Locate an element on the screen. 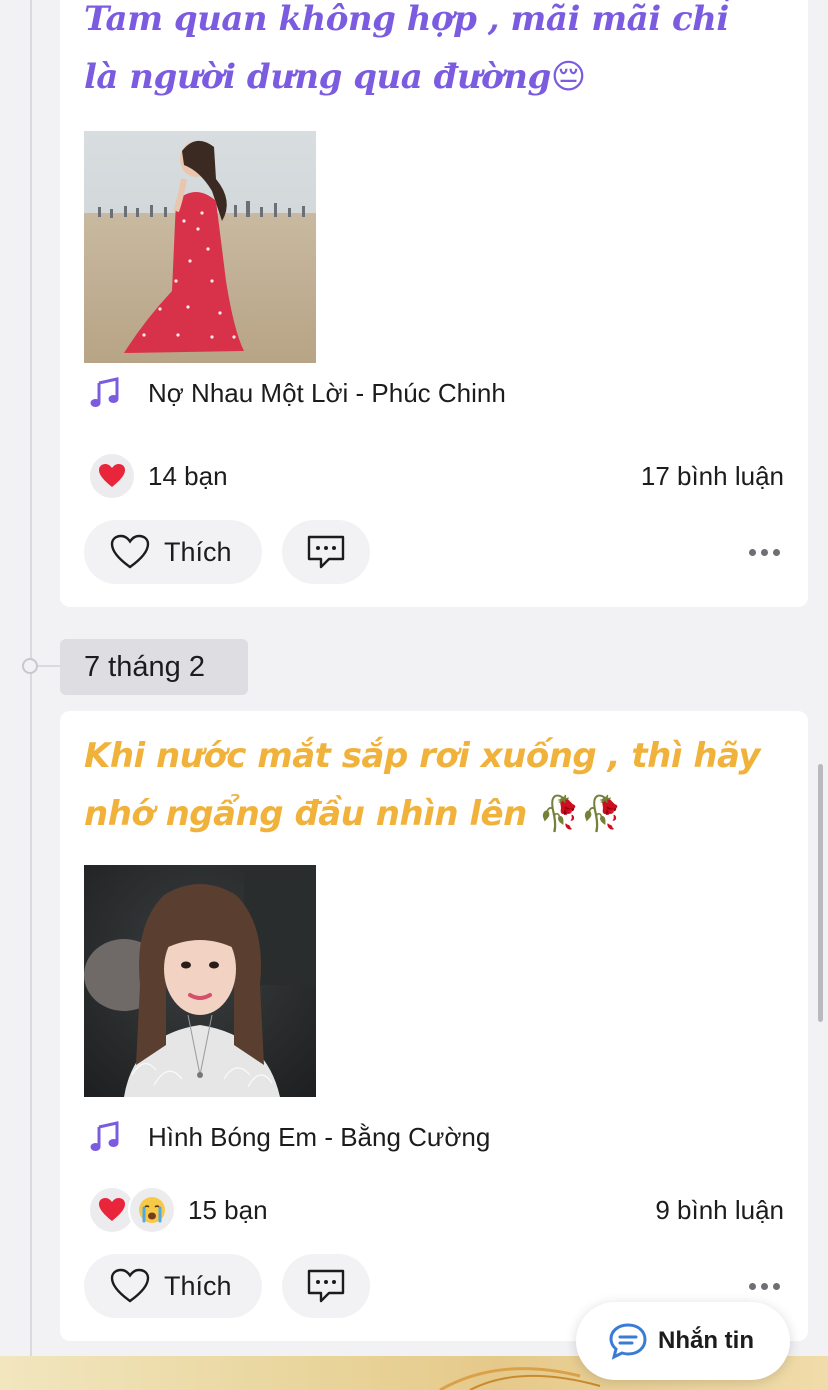 Image resolution: width=828 pixels, height=1390 pixels. crying-face-icon is located at coordinates (152, 1210).